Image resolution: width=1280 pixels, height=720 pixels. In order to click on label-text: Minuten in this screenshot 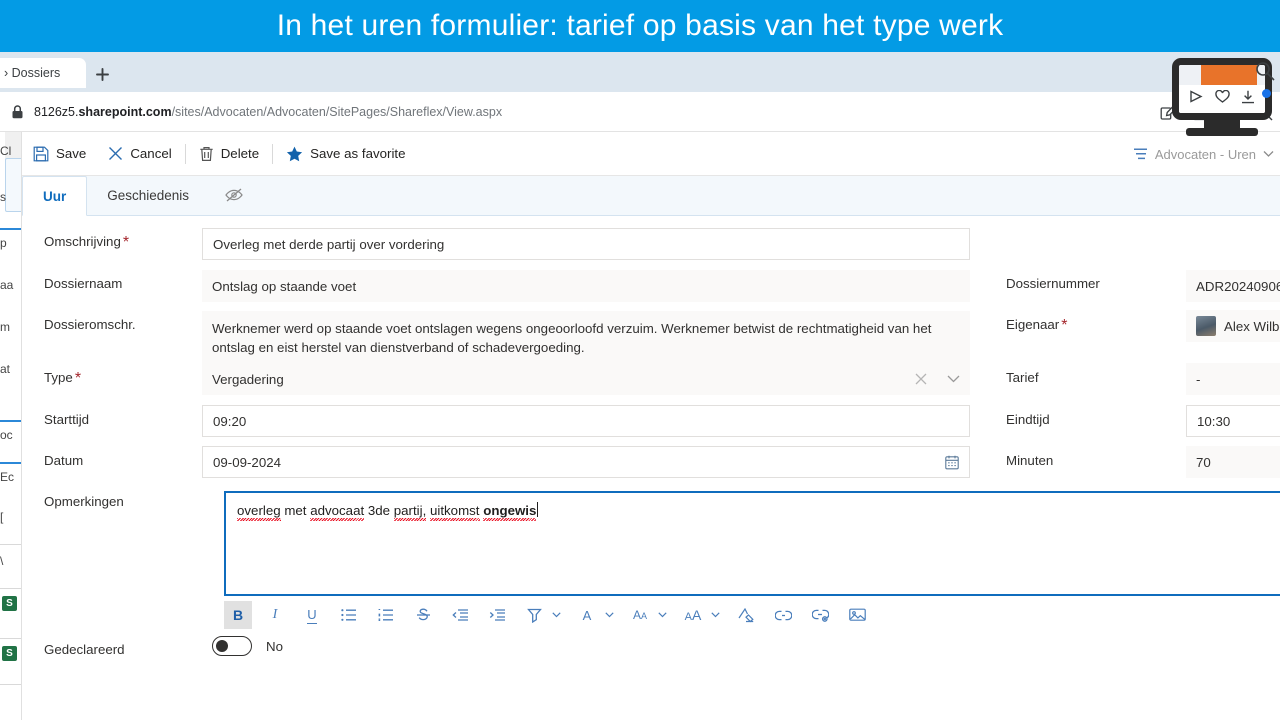, I will do `click(1030, 460)`.